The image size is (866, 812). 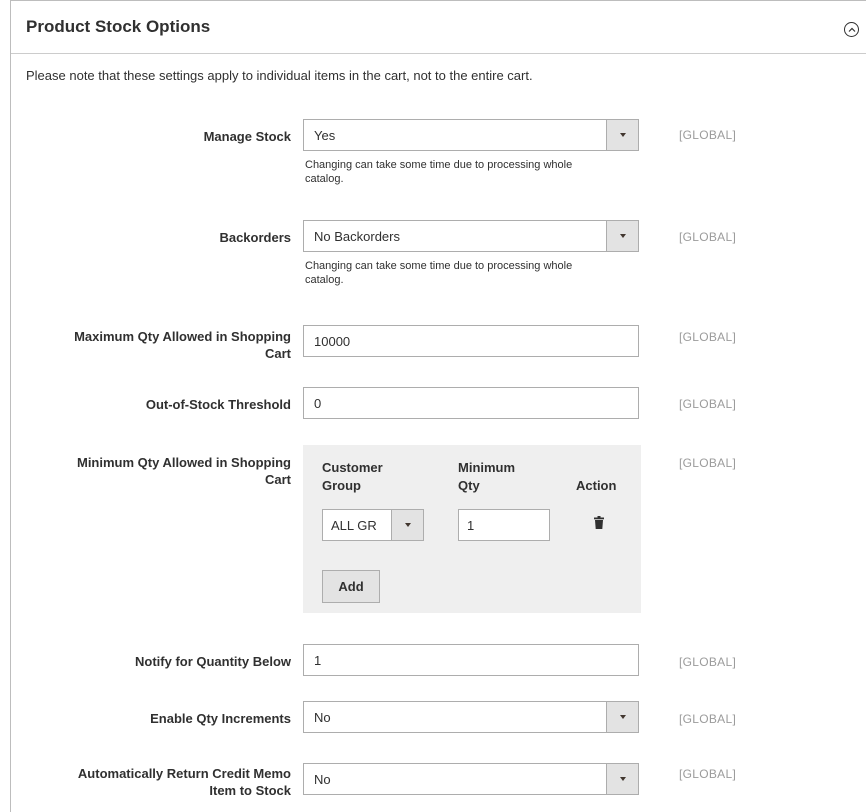 What do you see at coordinates (352, 467) in the screenshot?
I see `header-line: Customer` at bounding box center [352, 467].